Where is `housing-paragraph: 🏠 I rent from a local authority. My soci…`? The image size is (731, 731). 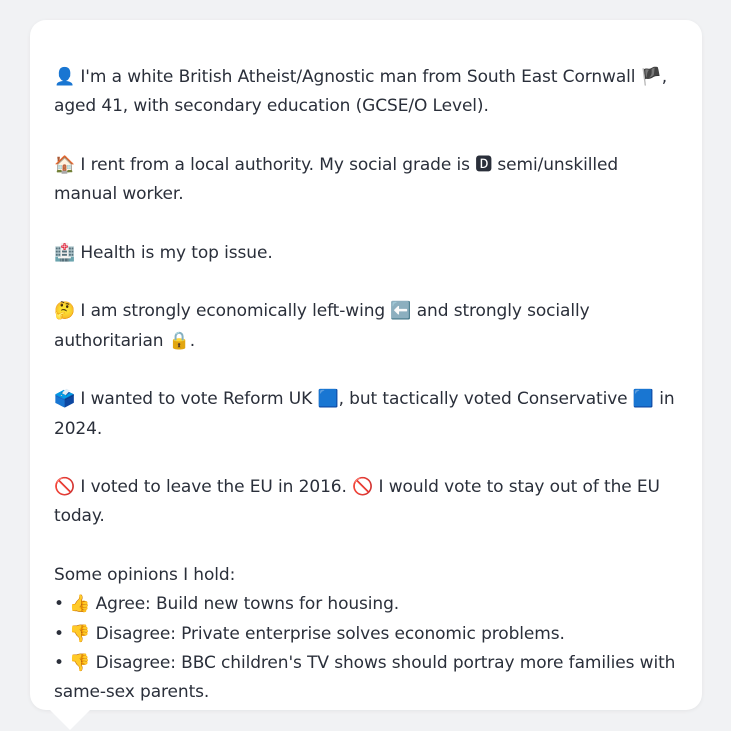 housing-paragraph: 🏠 I rent from a local authority. My soci… is located at coordinates (336, 179).